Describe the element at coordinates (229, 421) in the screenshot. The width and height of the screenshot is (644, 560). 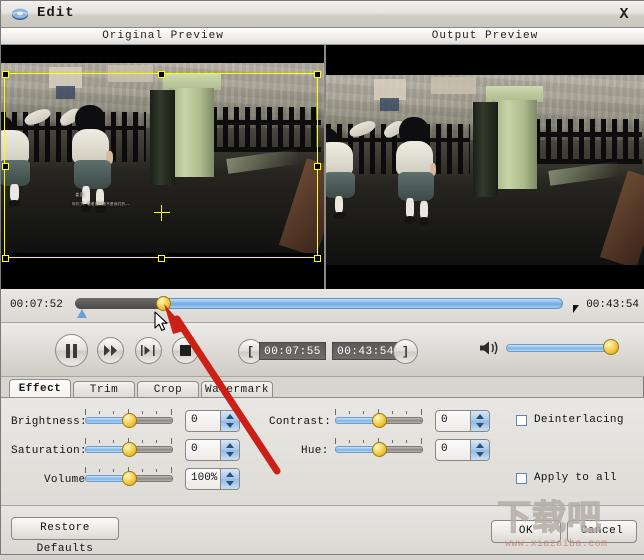
I see `brightness-stepper` at that location.